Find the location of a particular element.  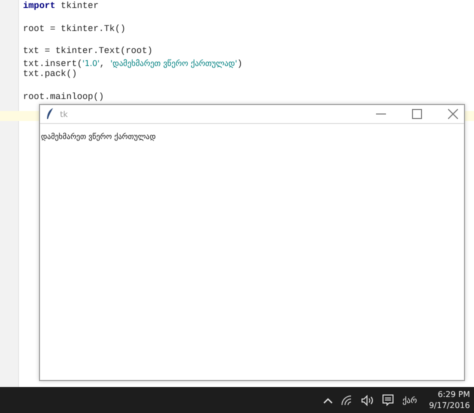

maximize-icon is located at coordinates (417, 114).